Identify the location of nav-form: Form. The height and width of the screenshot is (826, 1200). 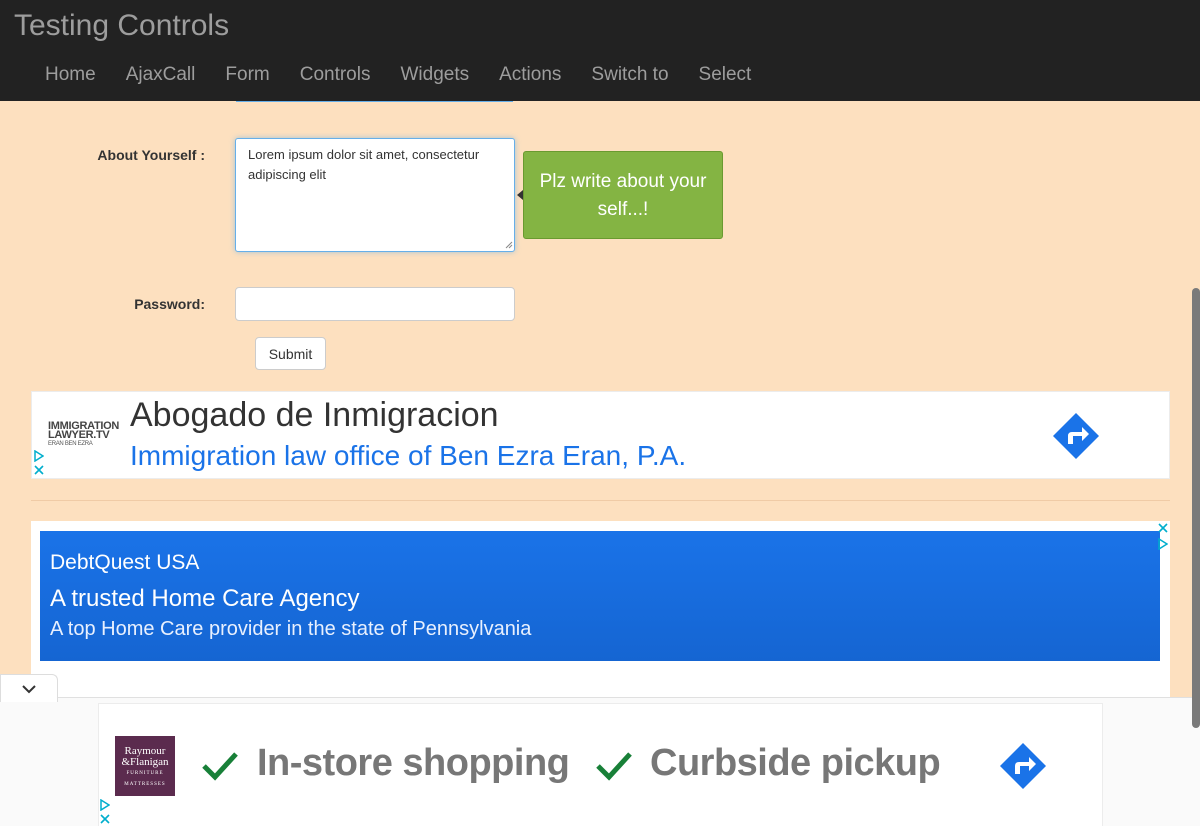
(247, 75).